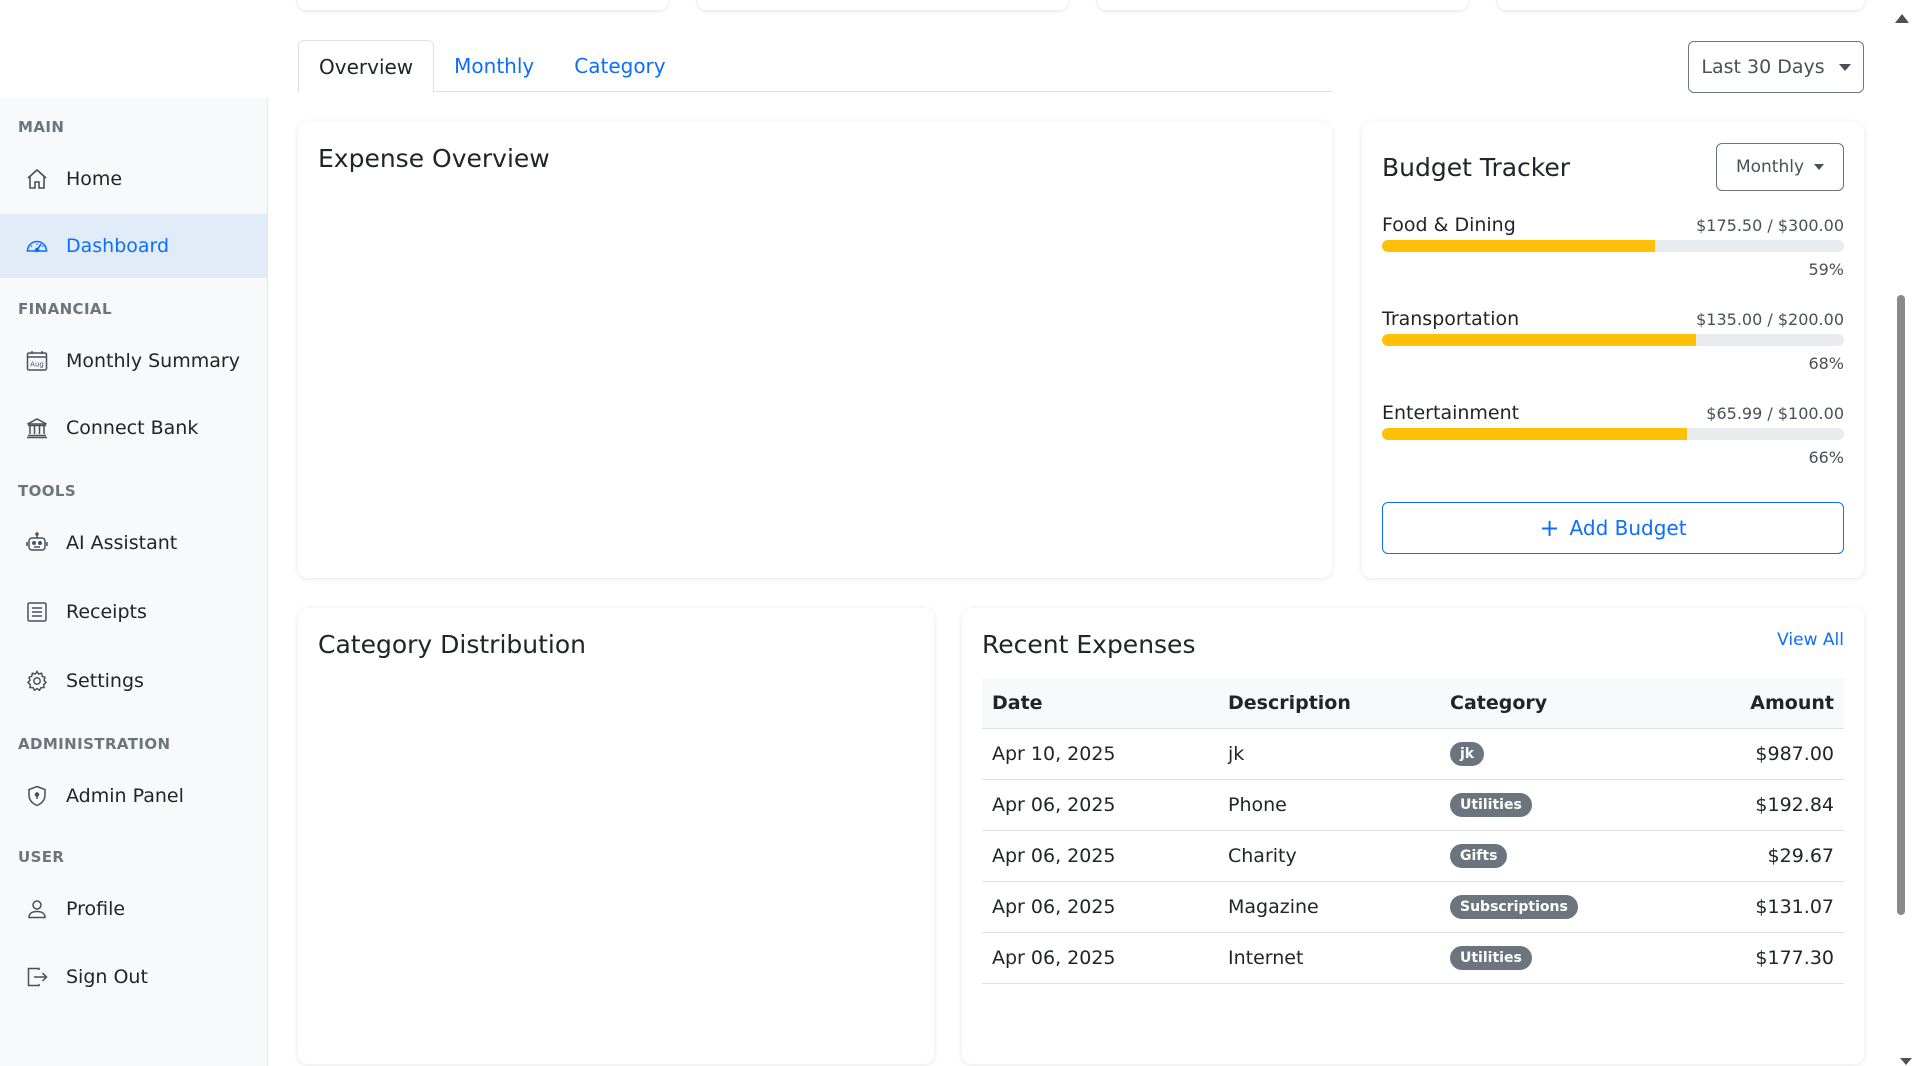  I want to click on sidebar-item-receipts: Receipts, so click(133, 612).